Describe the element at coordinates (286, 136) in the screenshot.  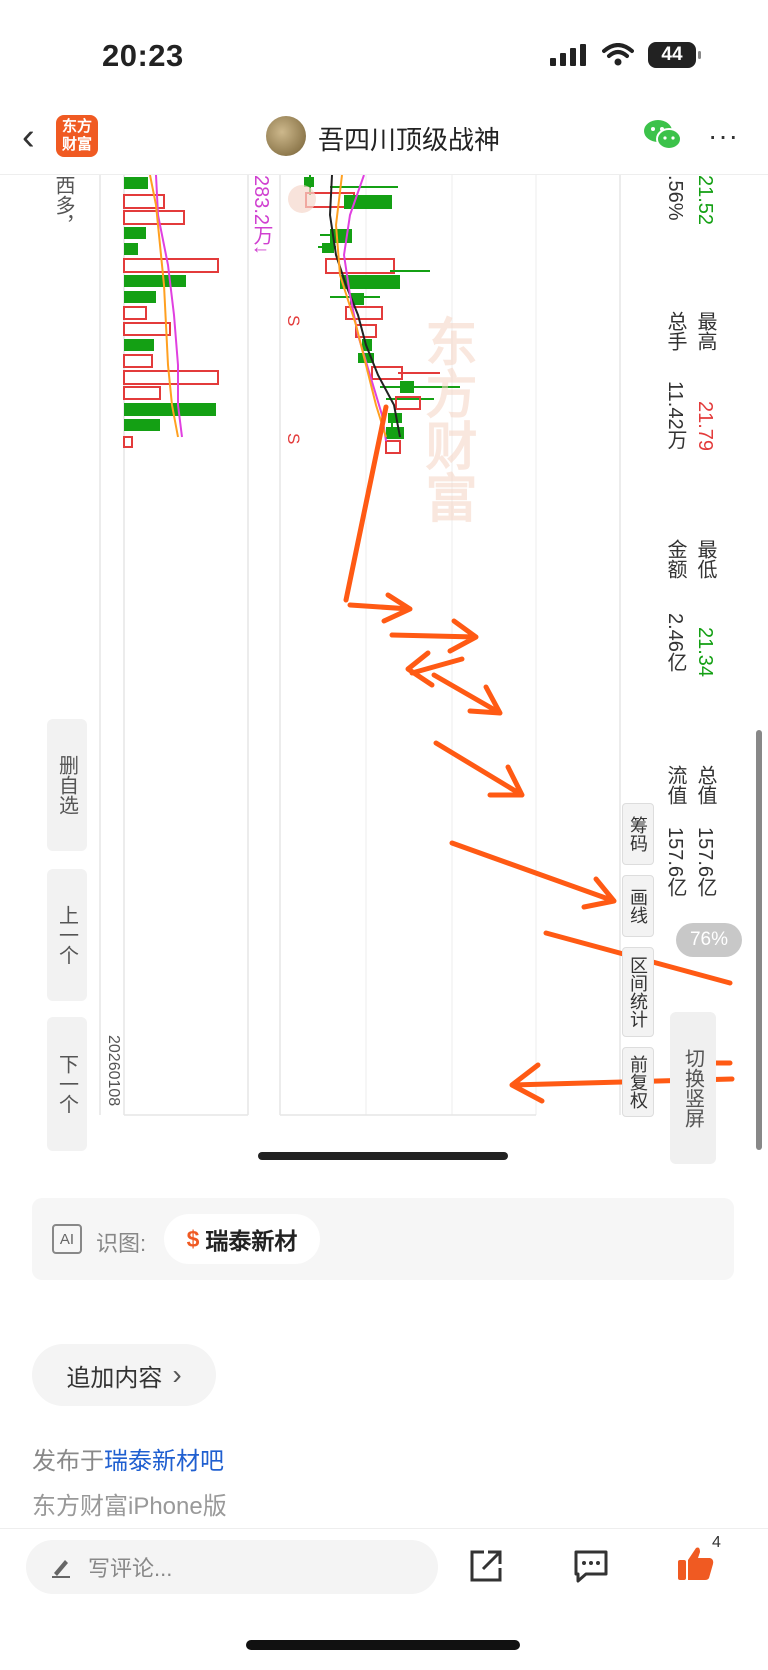
I see `avatar` at that location.